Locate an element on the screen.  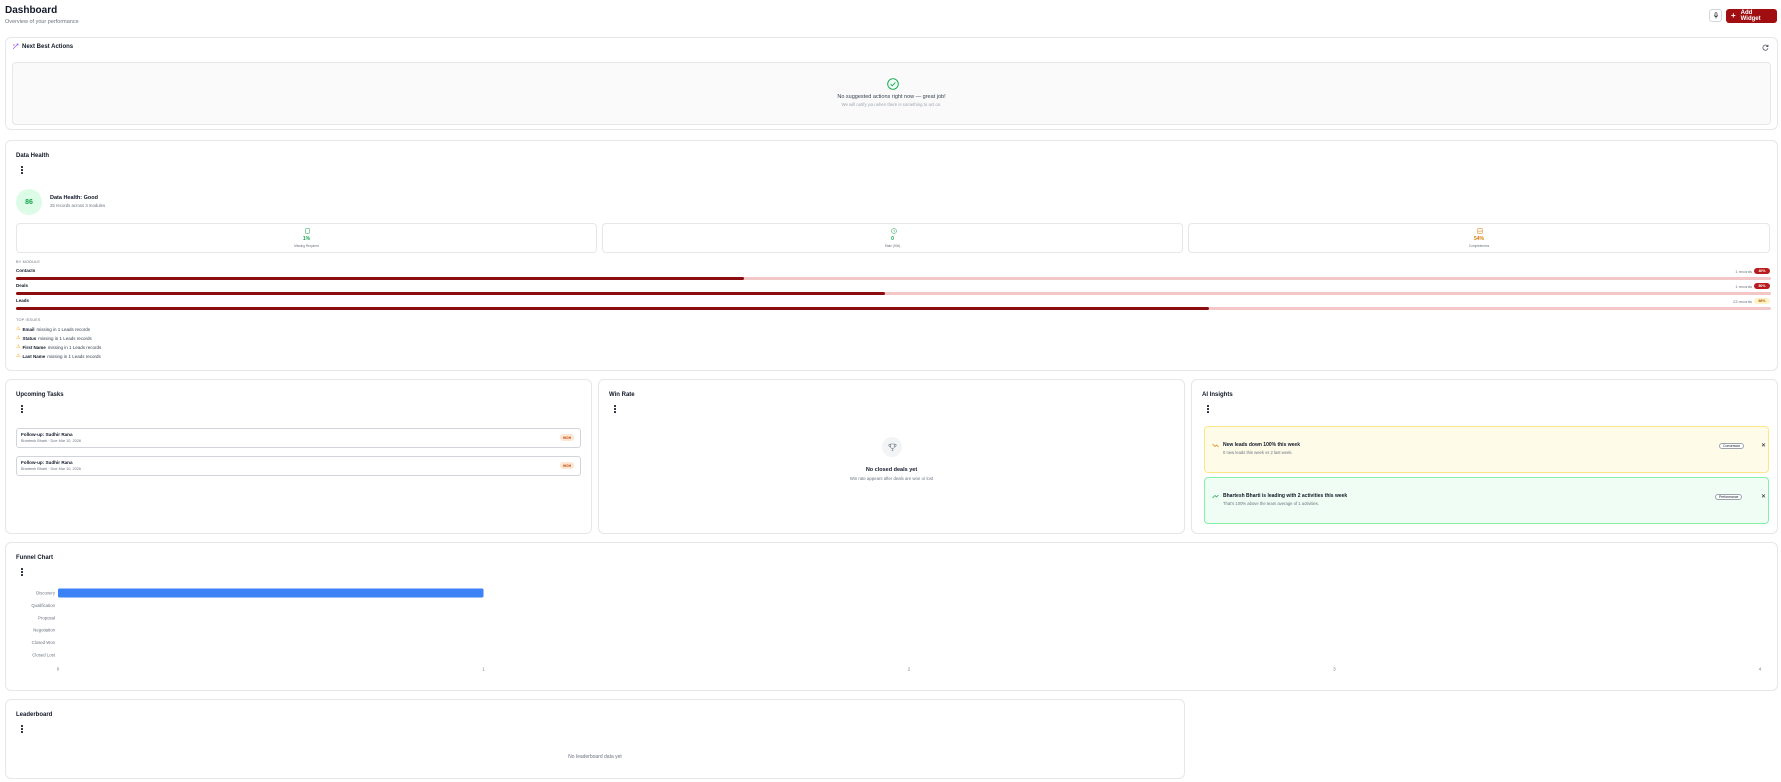
add-widget-label: Add Widget is located at coordinates (1750, 16).